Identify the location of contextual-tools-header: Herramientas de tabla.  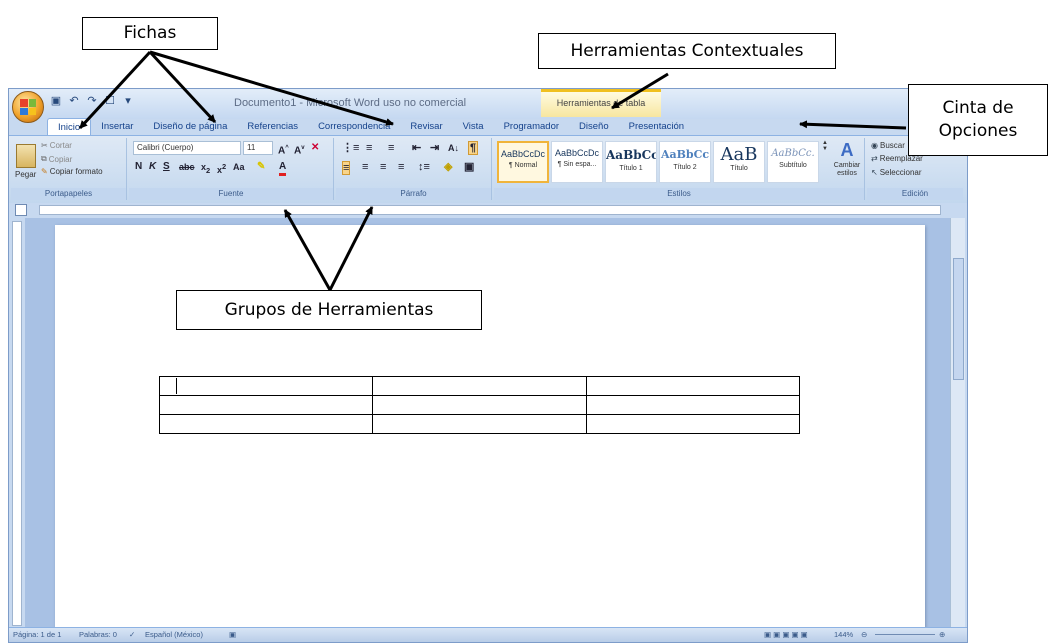
(601, 103).